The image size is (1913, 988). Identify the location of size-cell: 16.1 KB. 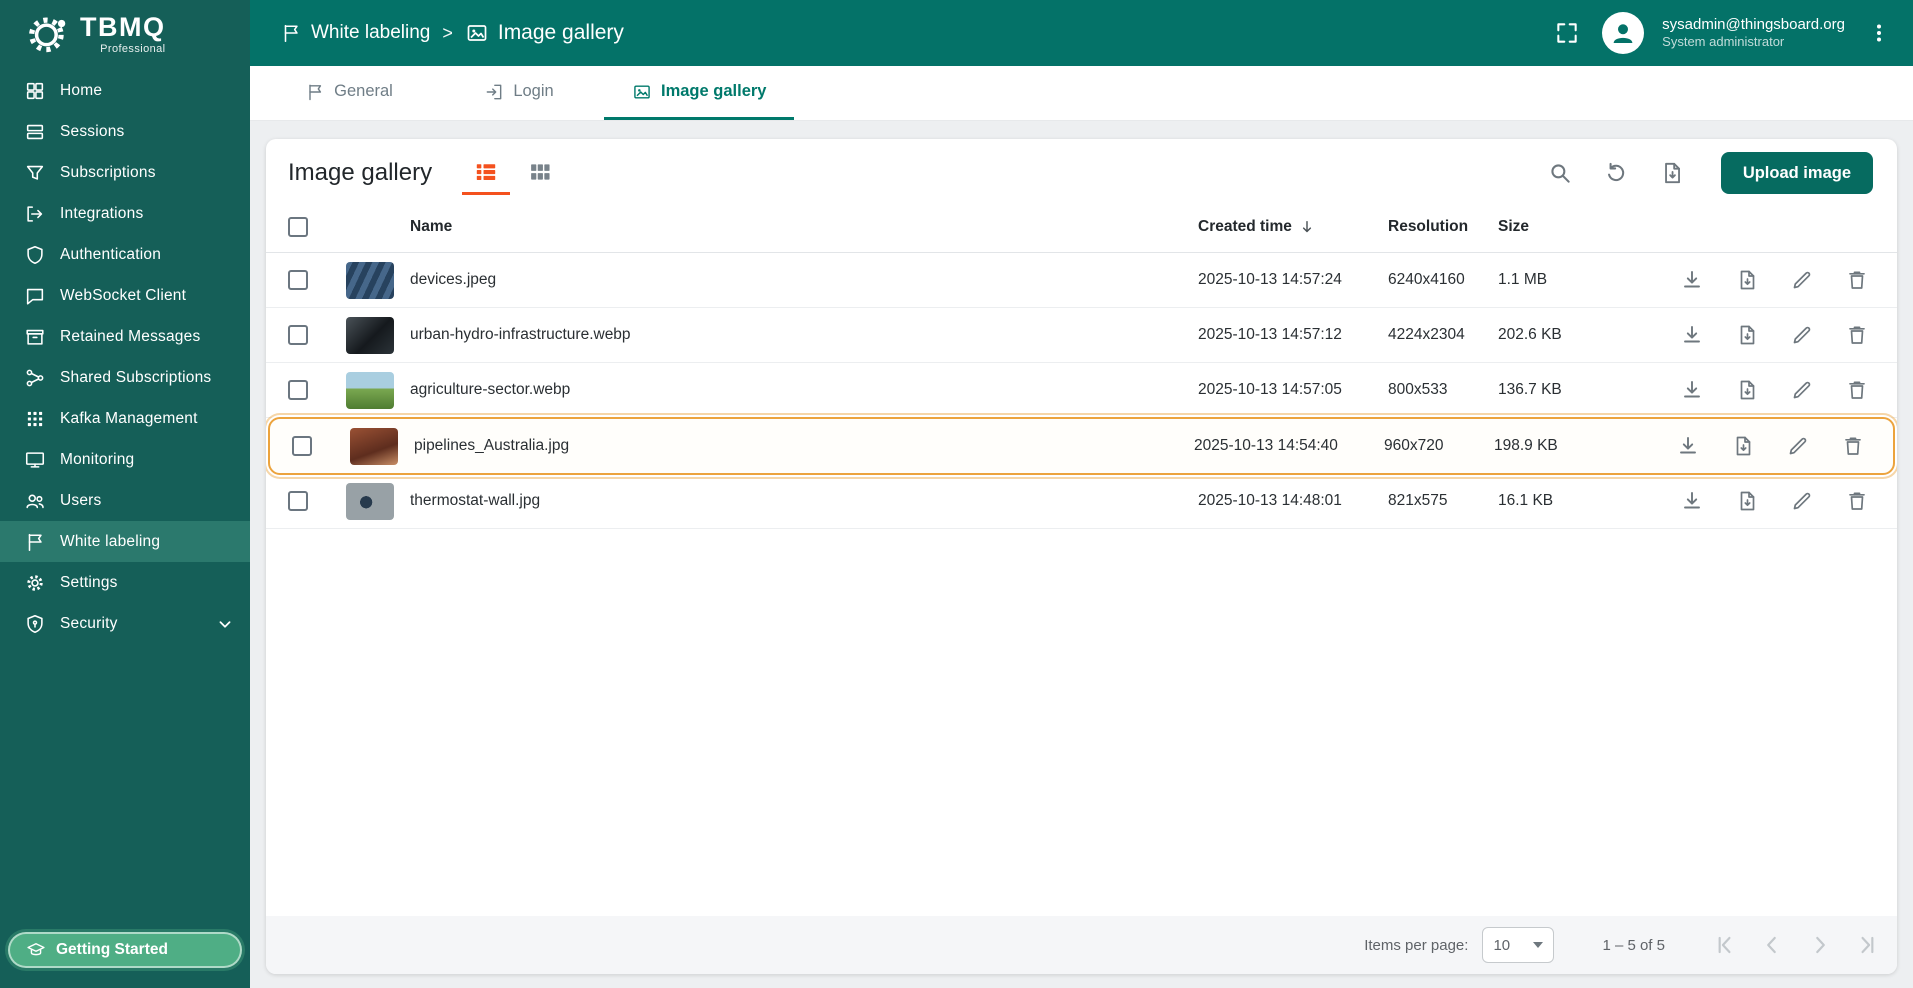
(1526, 500).